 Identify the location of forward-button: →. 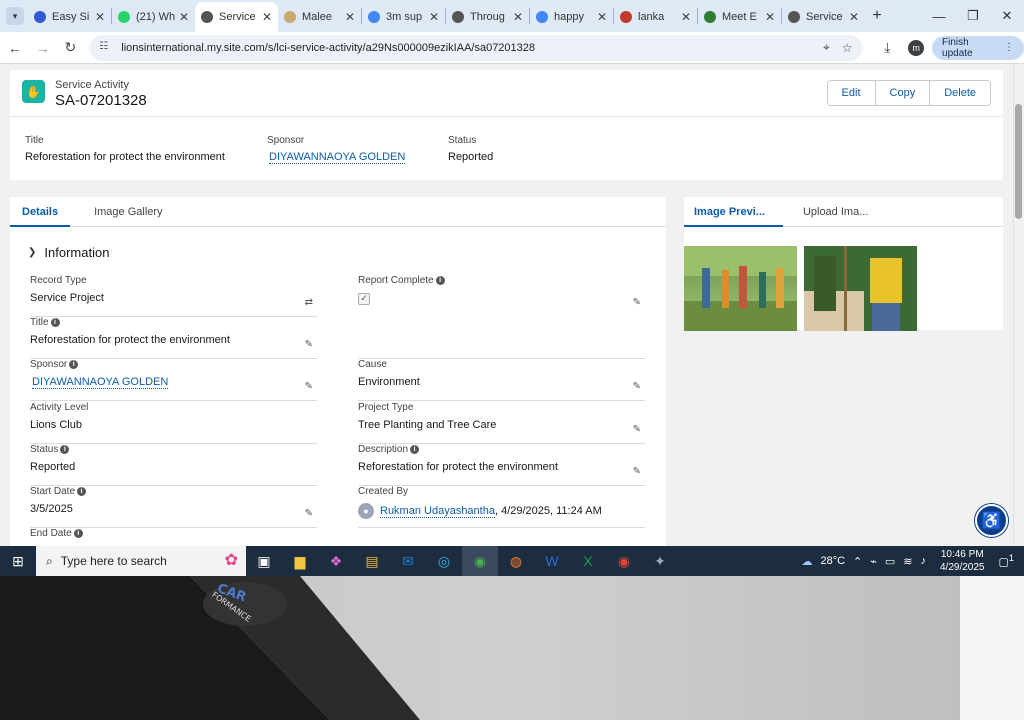
(43, 48).